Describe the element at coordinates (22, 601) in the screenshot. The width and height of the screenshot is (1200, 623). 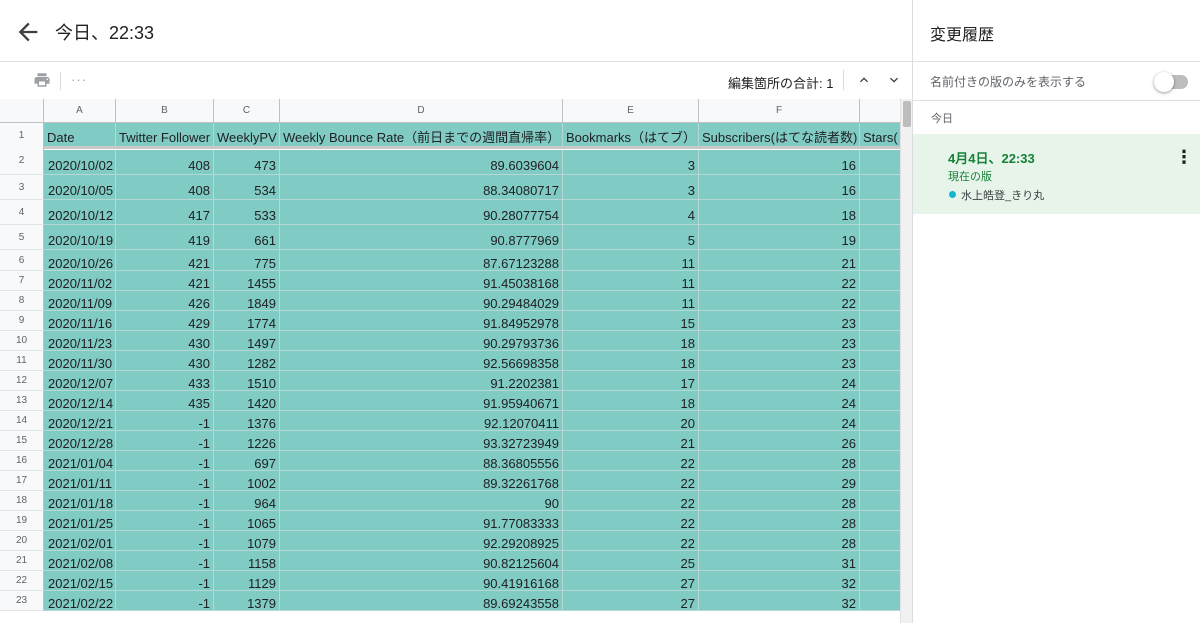
I see `row-header: 23` at that location.